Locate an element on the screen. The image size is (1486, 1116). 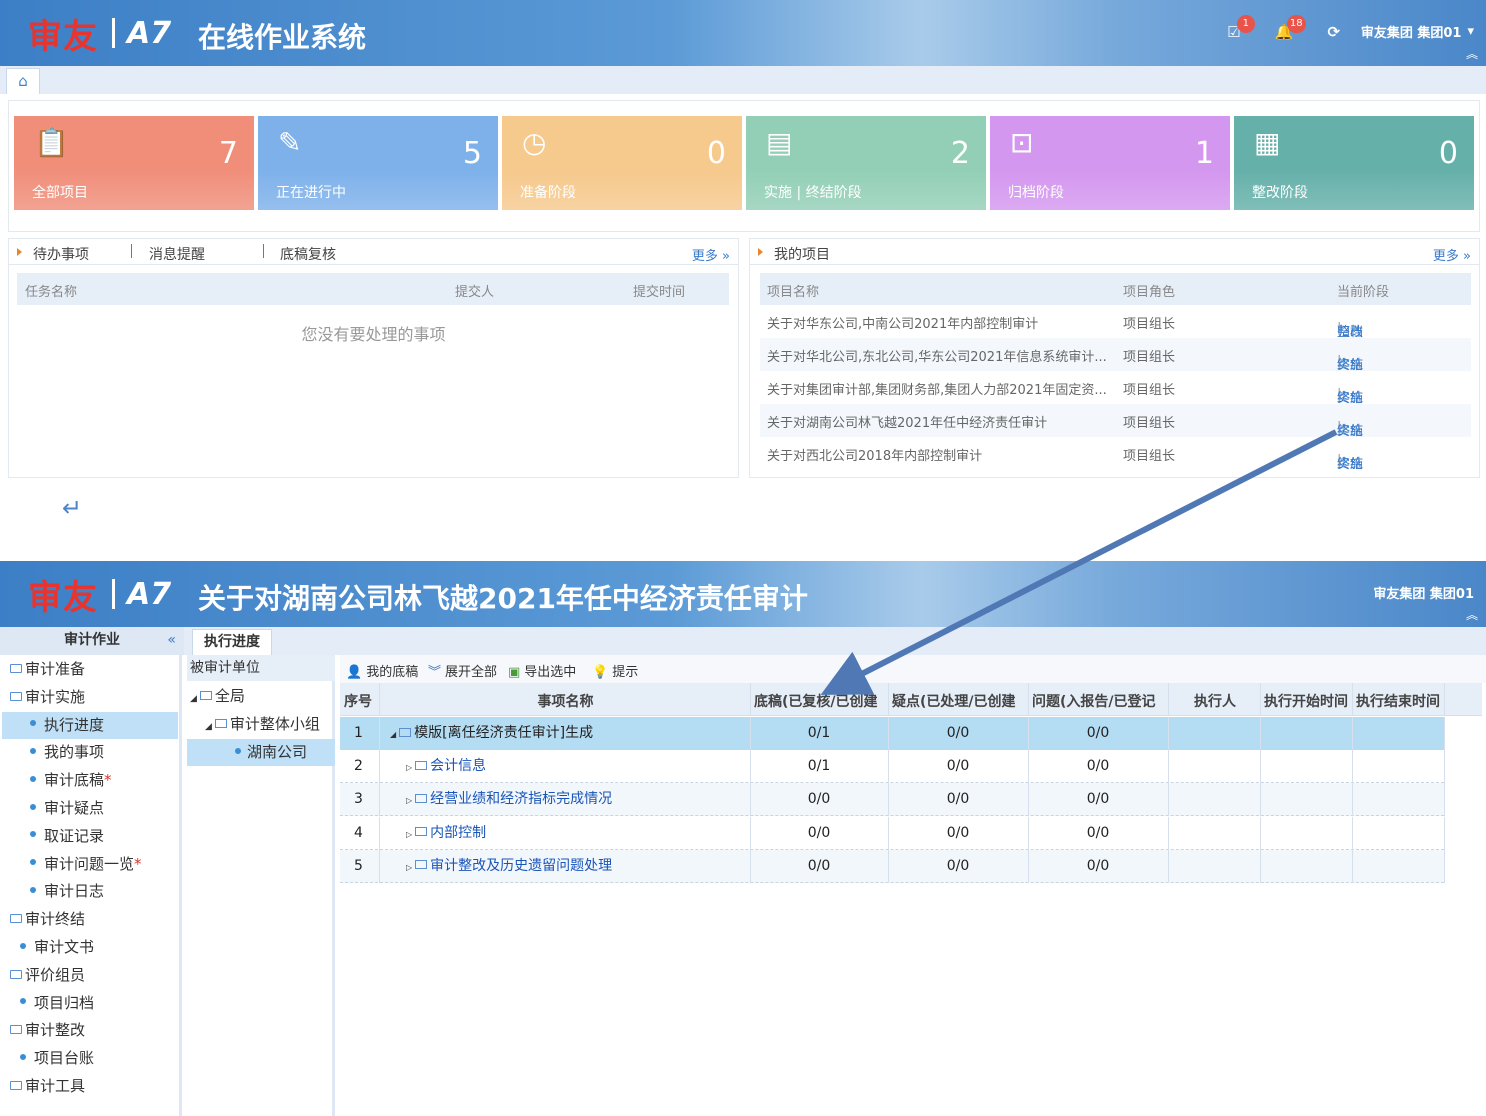
stage-link: 终结 is located at coordinates (1350, 462).